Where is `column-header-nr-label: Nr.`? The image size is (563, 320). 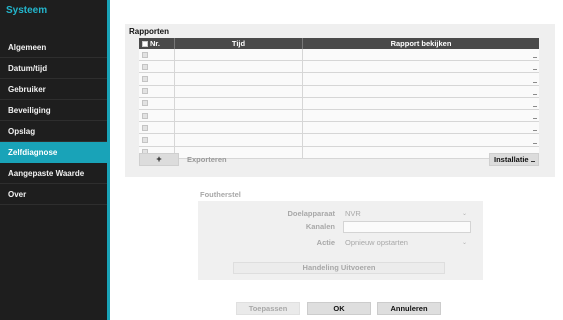
column-header-nr-label: Nr. is located at coordinates (155, 43).